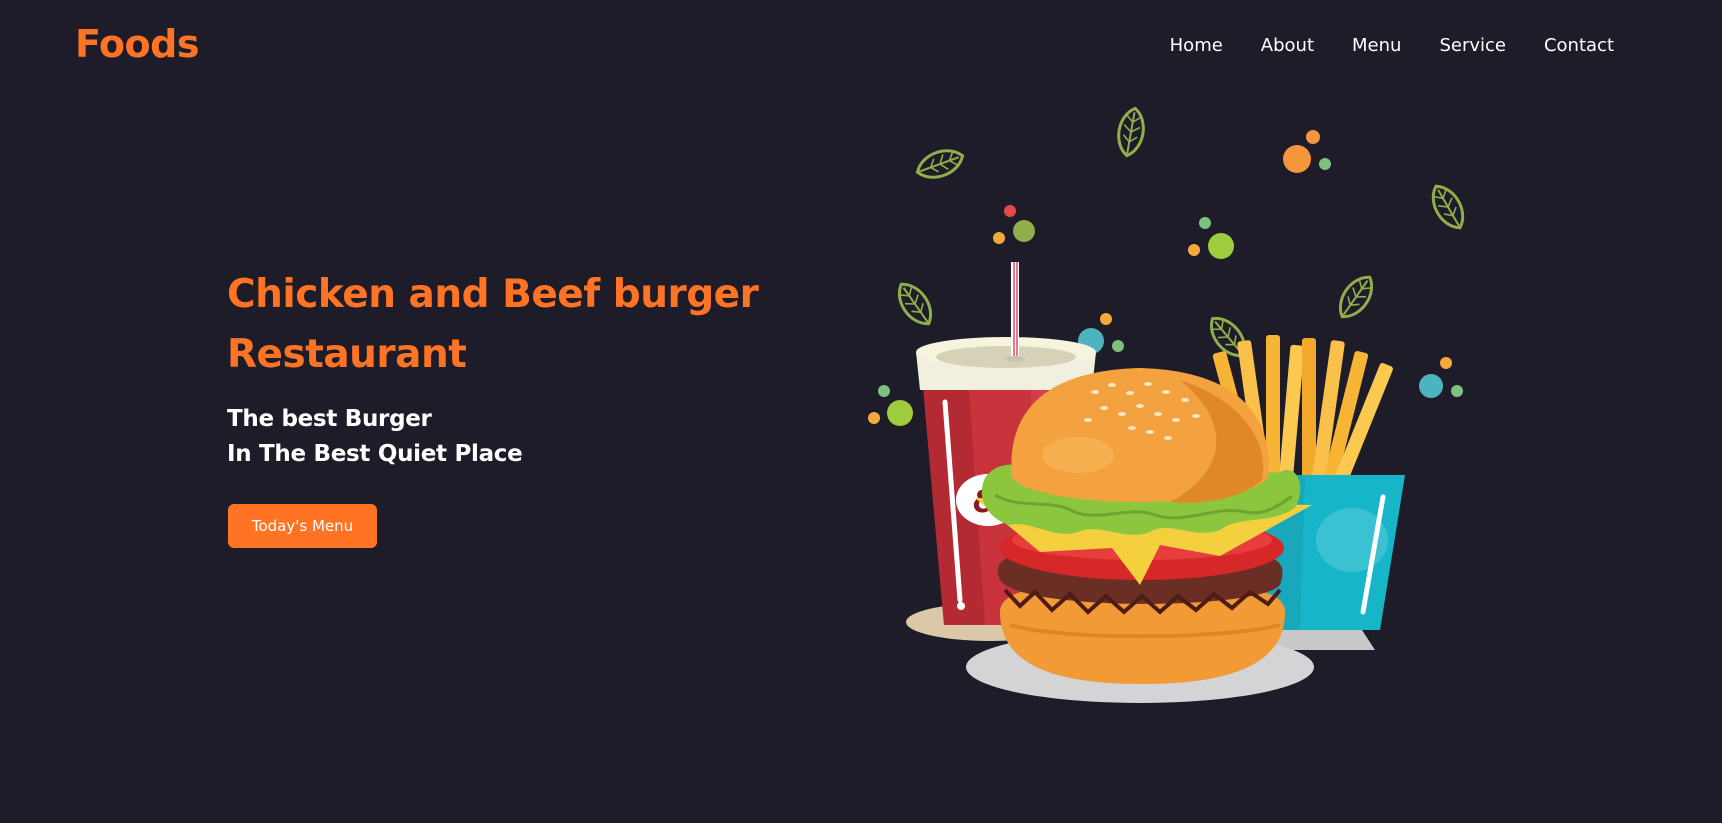  I want to click on nav-about: About, so click(1287, 45).